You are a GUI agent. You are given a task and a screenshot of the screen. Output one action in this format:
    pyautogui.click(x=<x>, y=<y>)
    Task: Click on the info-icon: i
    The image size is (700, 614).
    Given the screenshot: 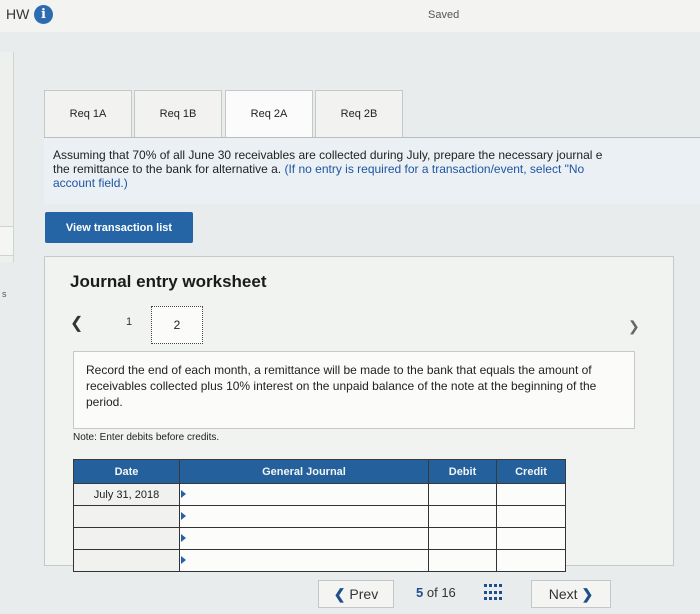 What is the action you would take?
    pyautogui.click(x=43, y=14)
    